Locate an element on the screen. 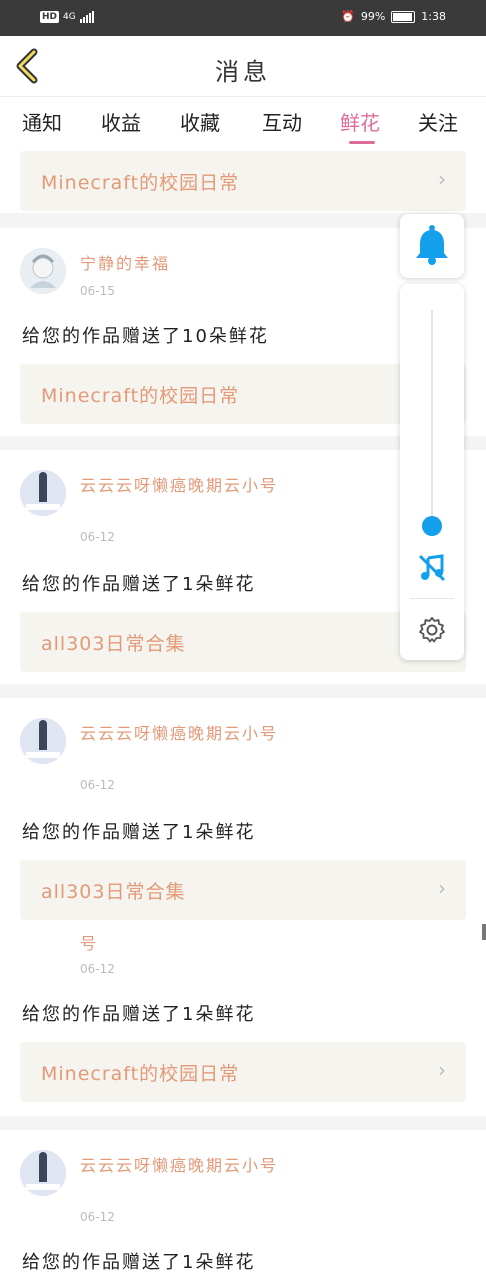 The image size is (486, 1280). floating-panel is located at coordinates (432, 472).